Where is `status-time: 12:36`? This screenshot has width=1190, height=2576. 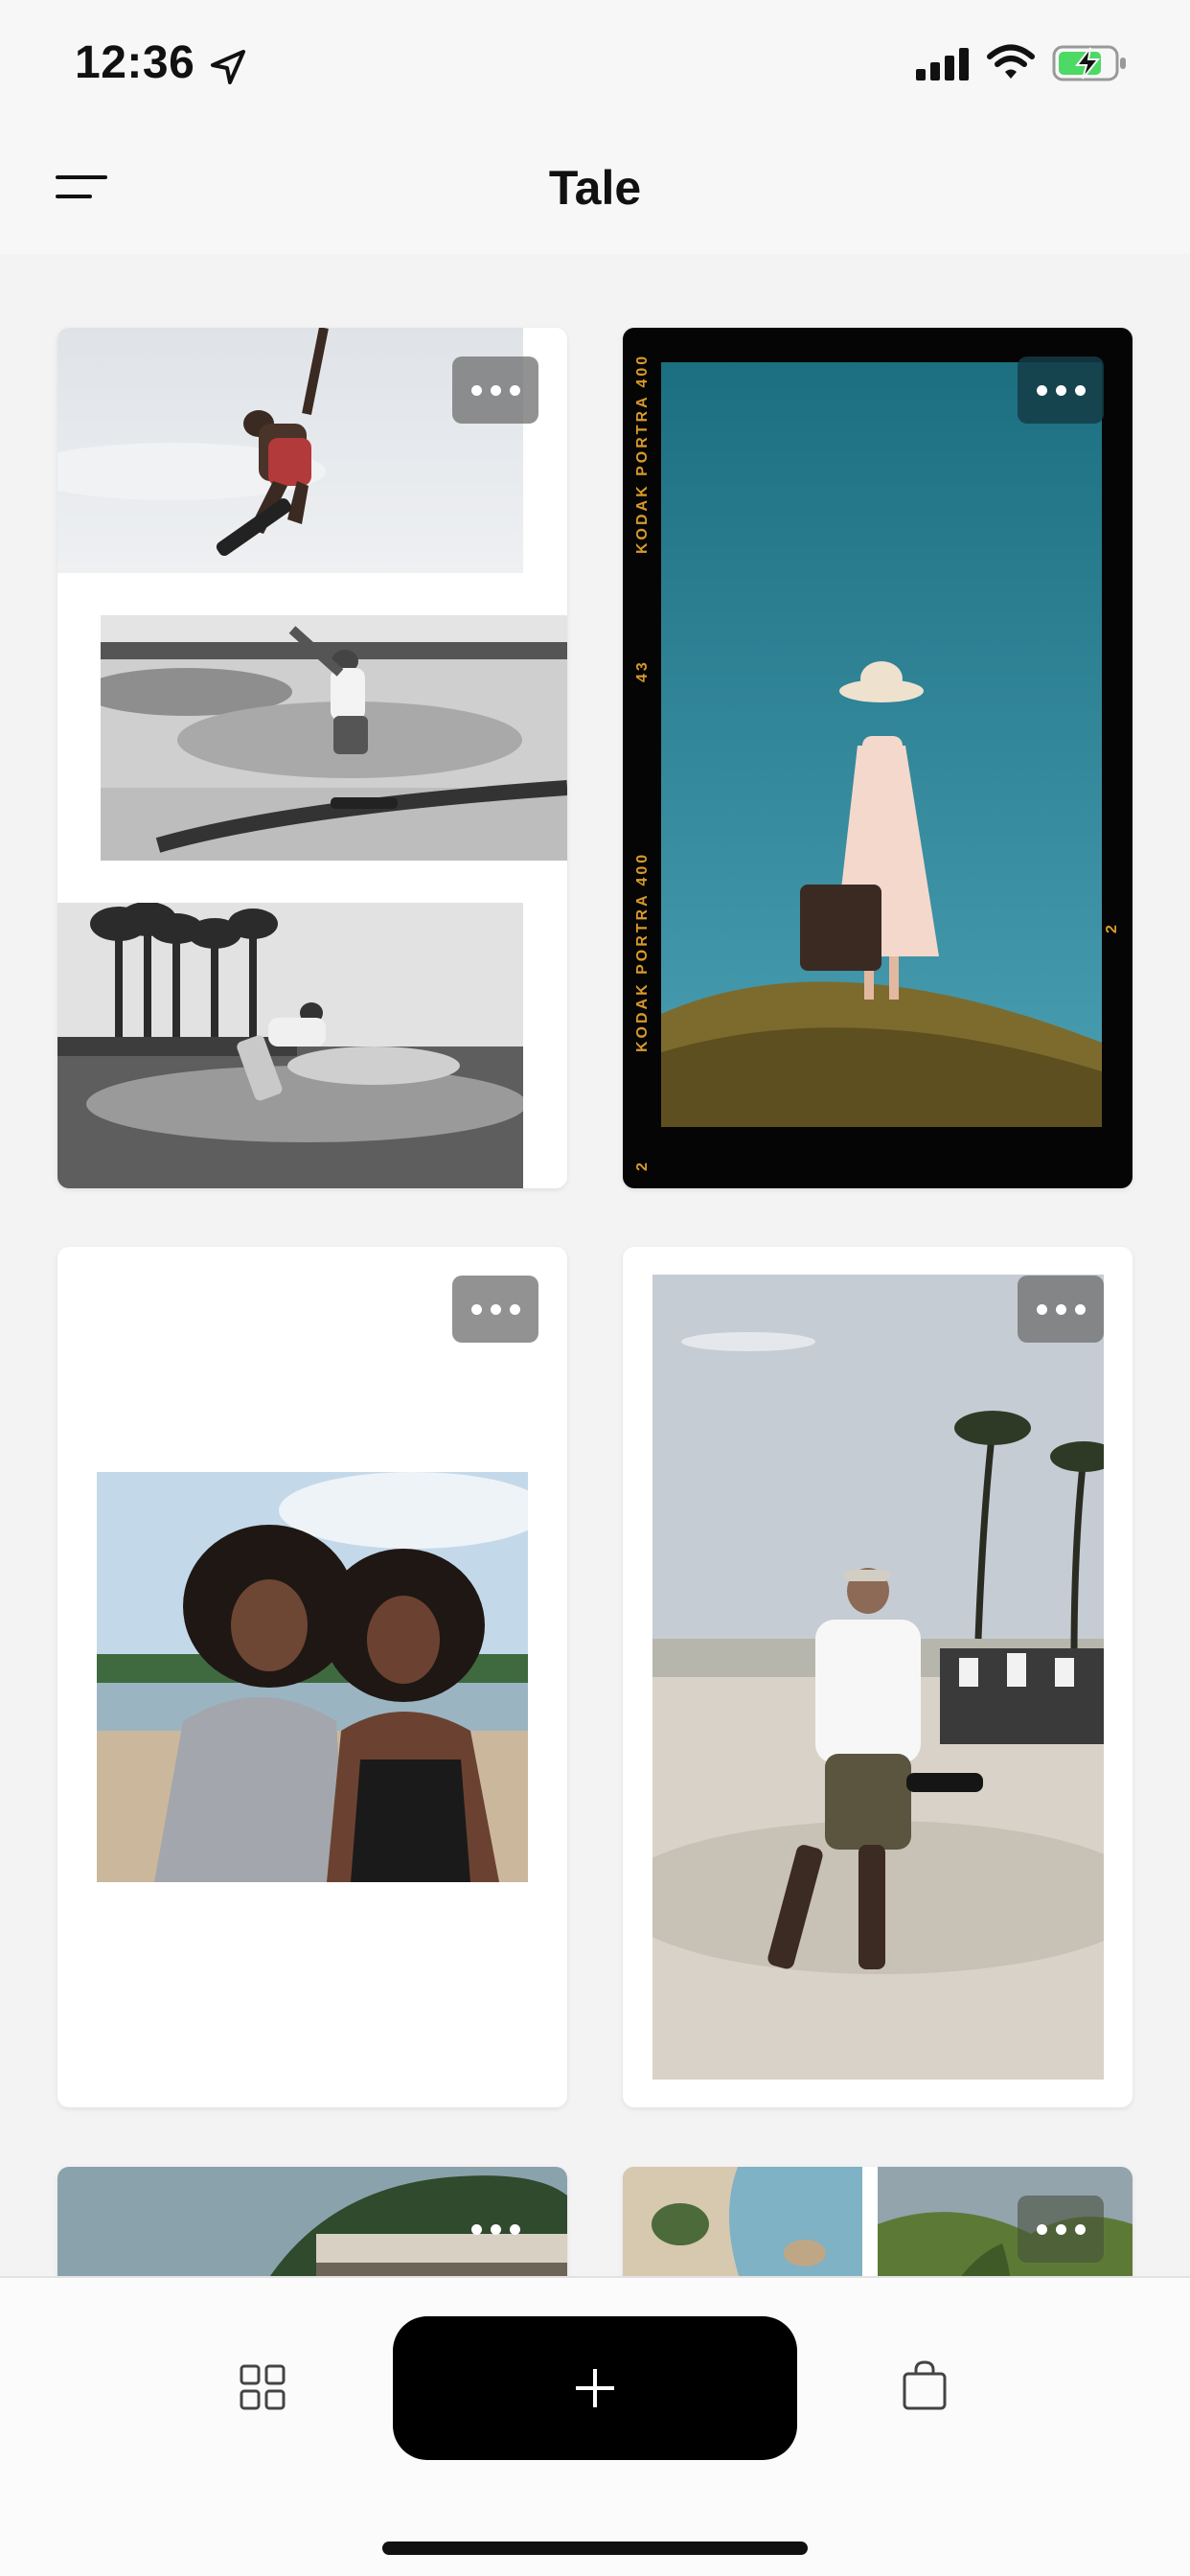
status-time: 12:36 is located at coordinates (135, 63).